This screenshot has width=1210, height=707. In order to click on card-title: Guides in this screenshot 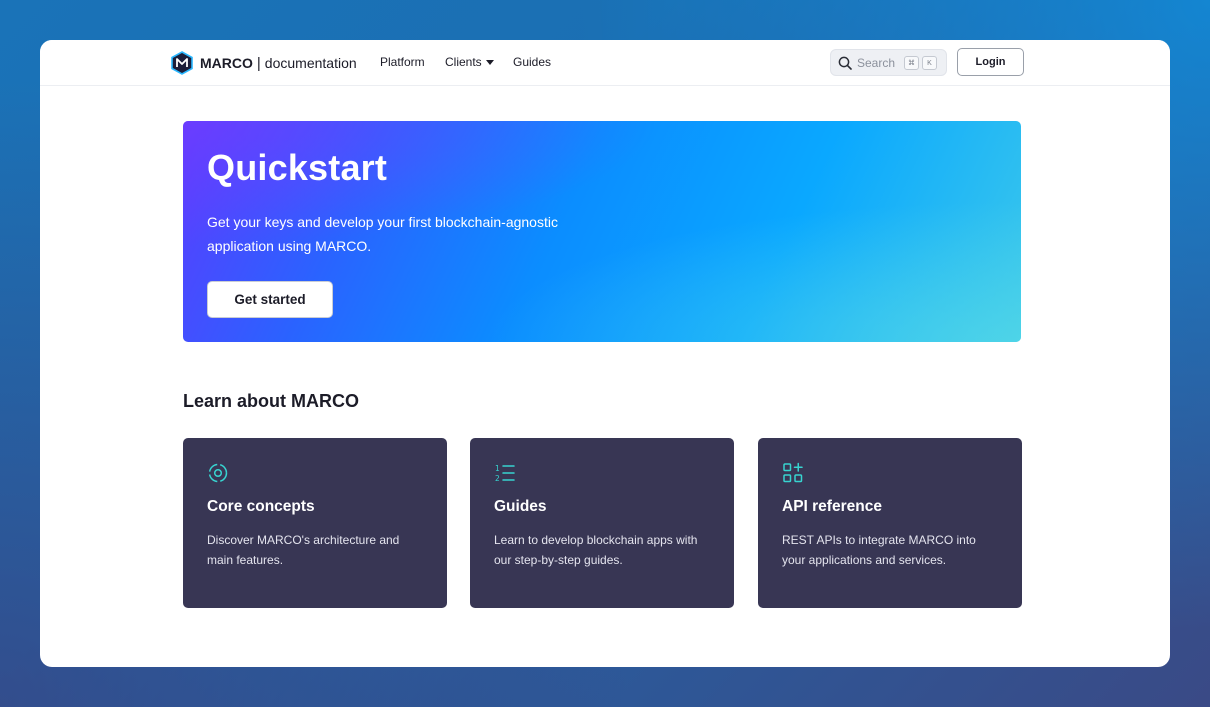, I will do `click(520, 506)`.